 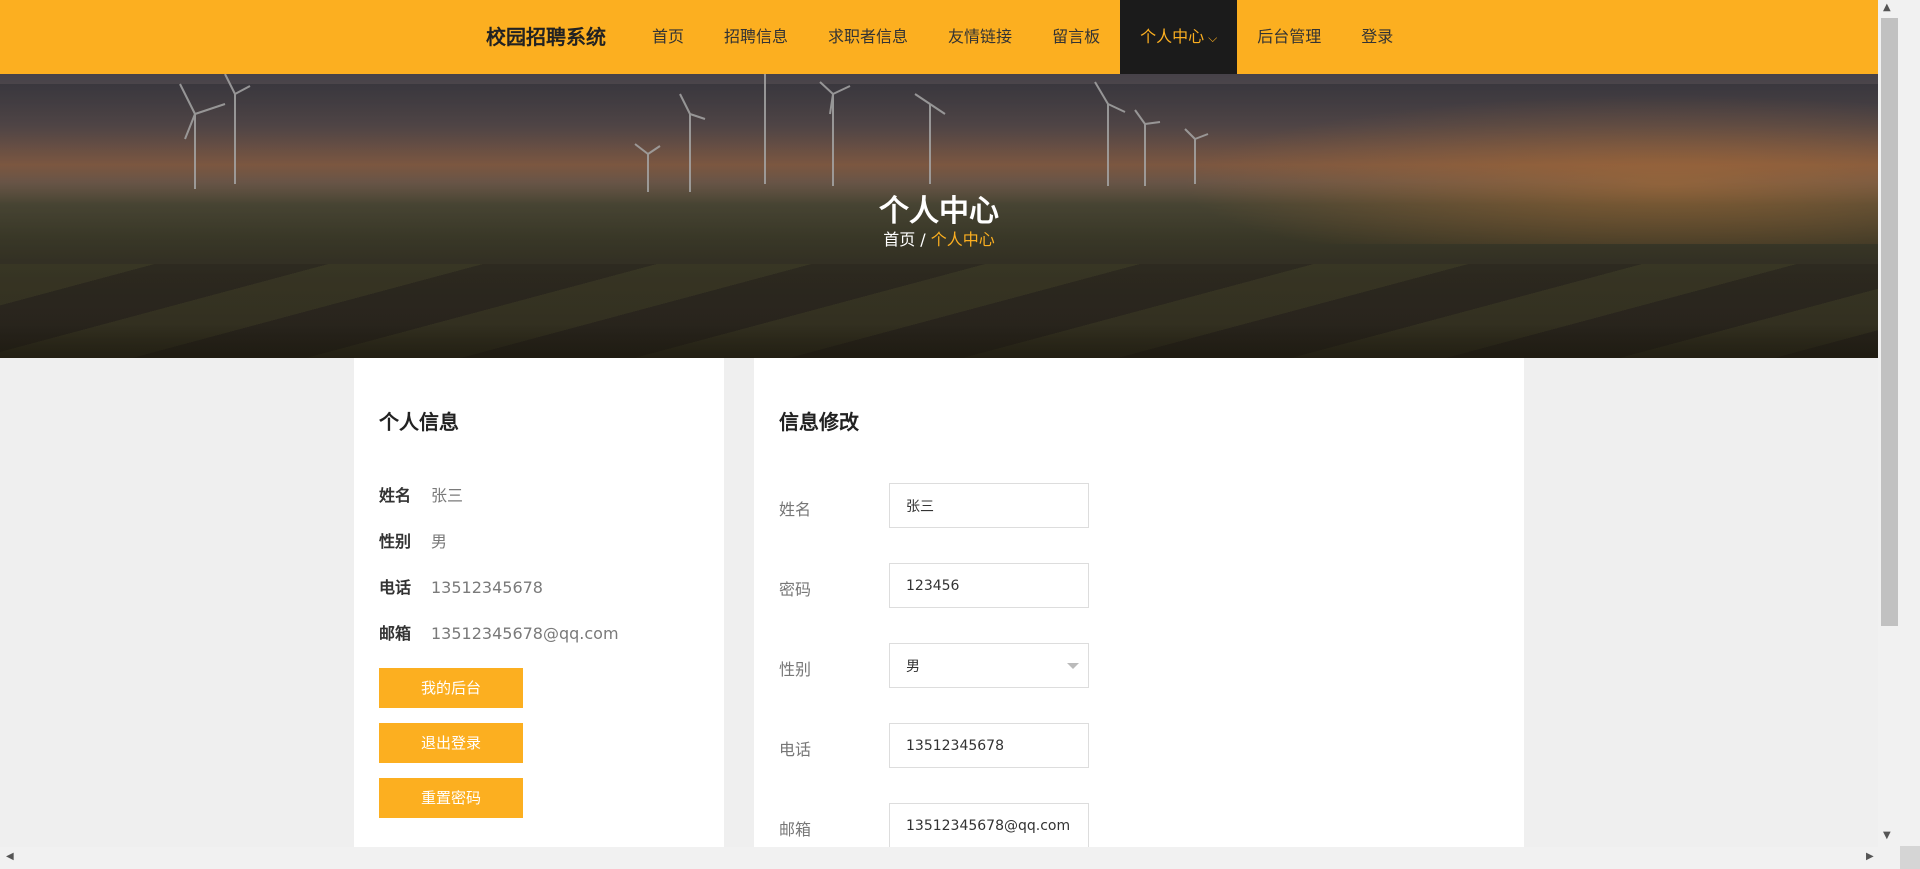 I want to click on password-label: 密码, so click(x=795, y=589).